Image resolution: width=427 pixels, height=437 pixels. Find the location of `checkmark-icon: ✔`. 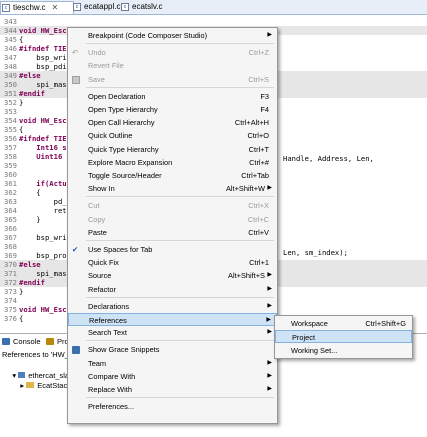

checkmark-icon: ✔ is located at coordinates (75, 249).